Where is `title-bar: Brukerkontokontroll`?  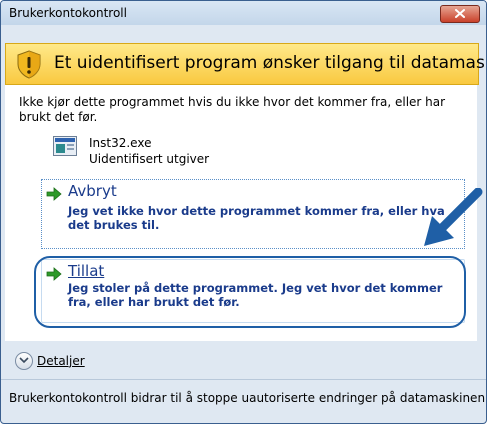 title-bar: Brukerkontokontroll is located at coordinates (243, 13).